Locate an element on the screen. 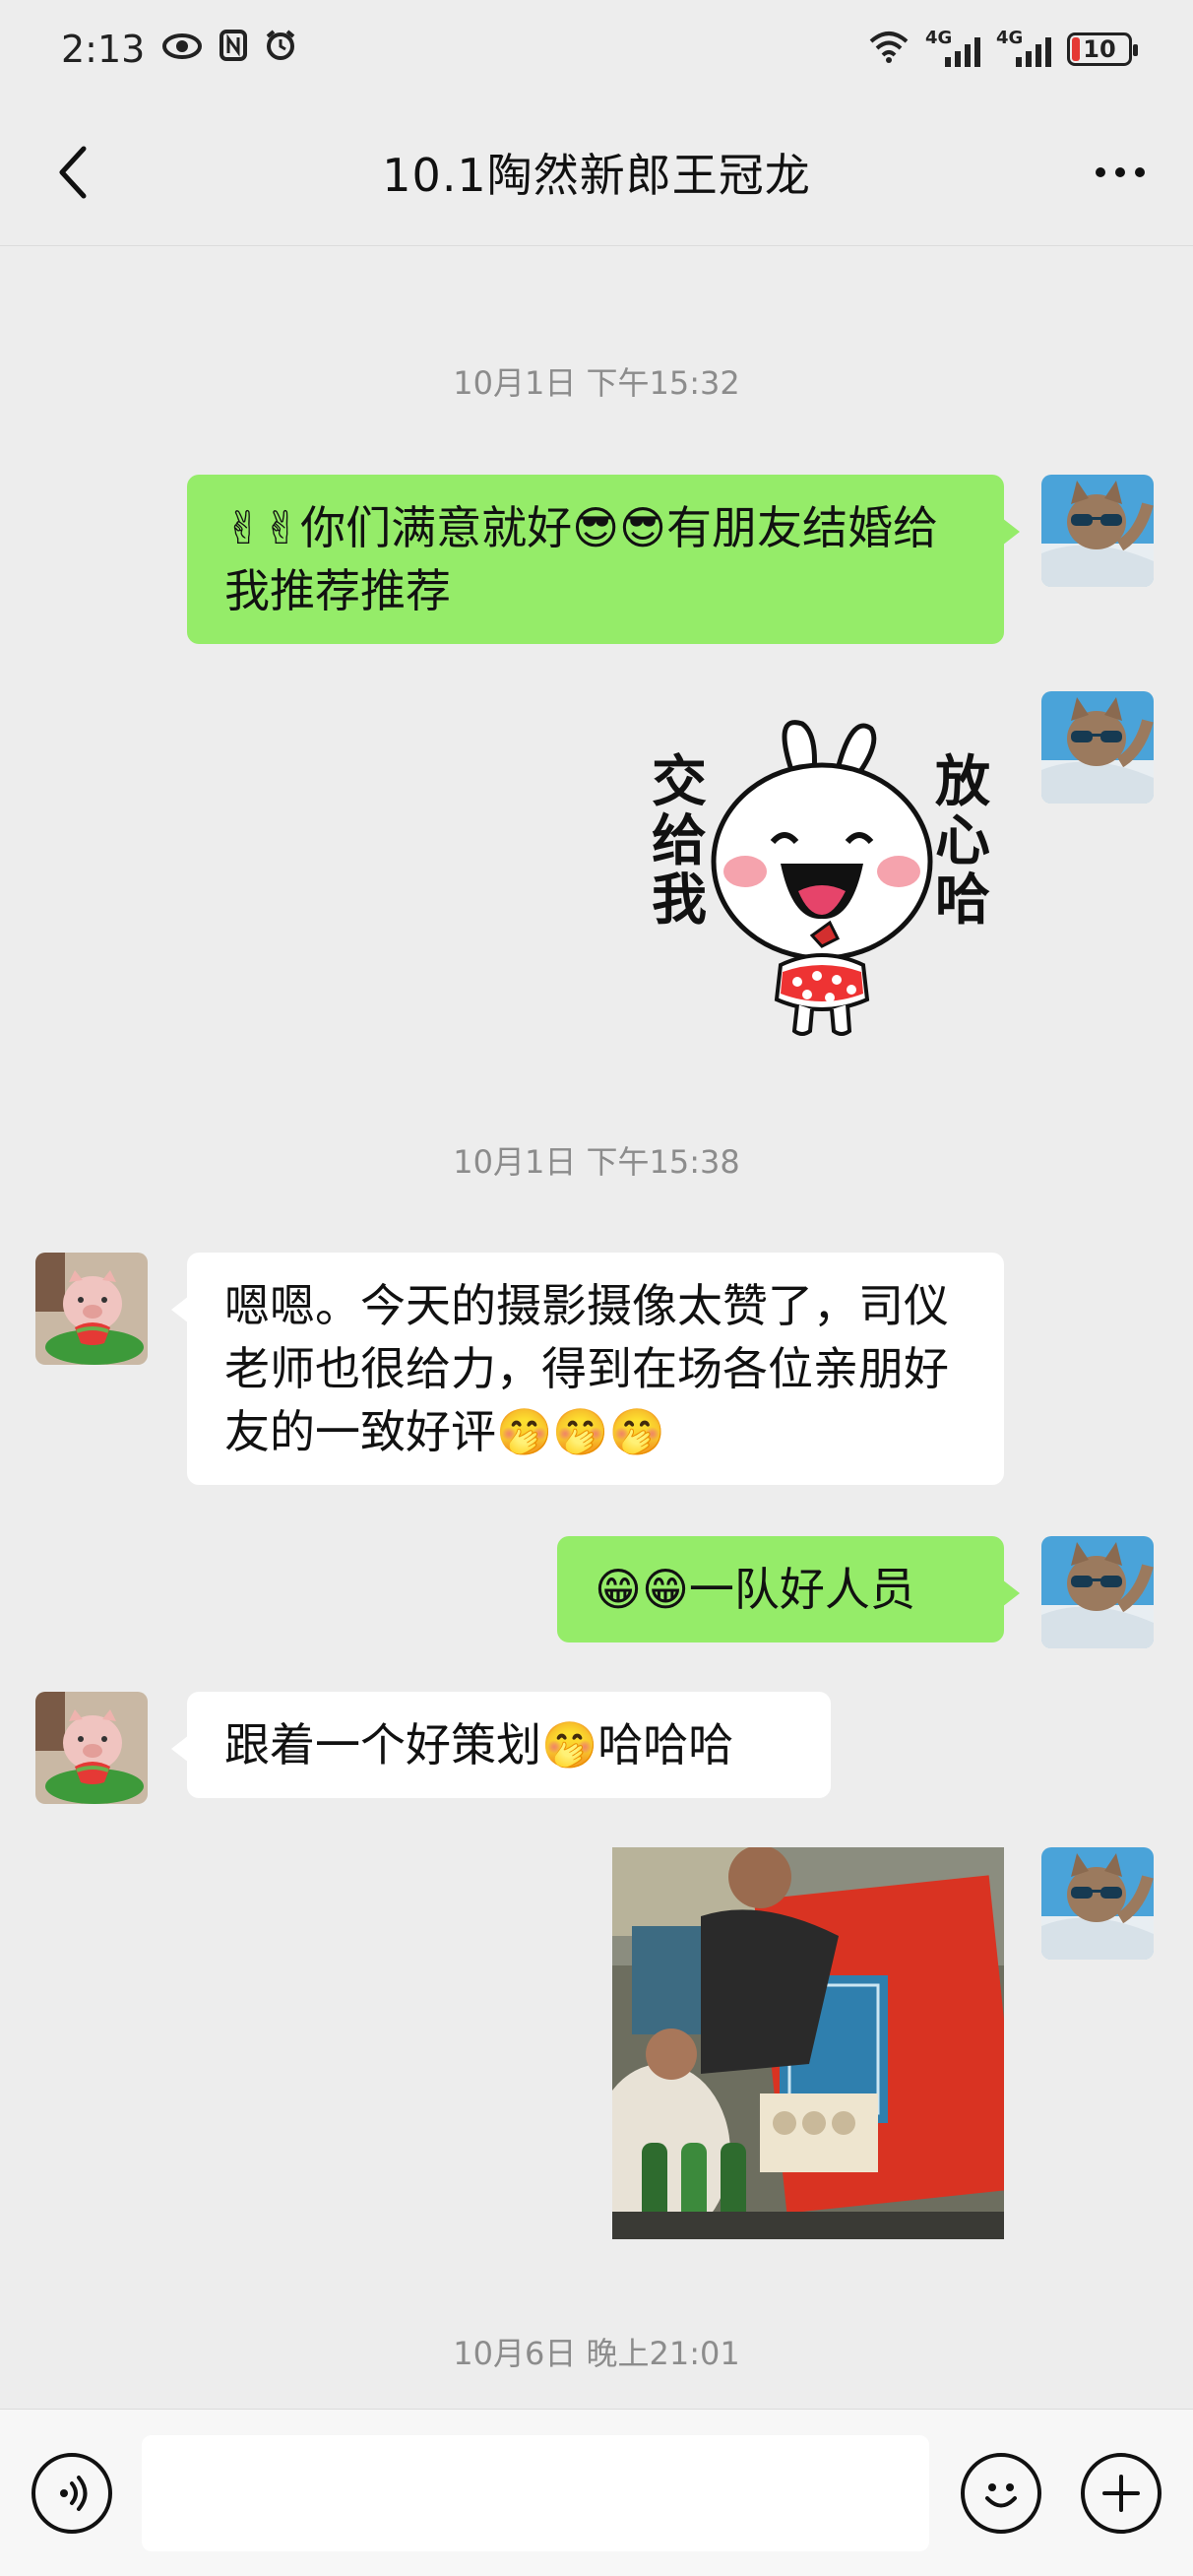  more-button is located at coordinates (1120, 172).